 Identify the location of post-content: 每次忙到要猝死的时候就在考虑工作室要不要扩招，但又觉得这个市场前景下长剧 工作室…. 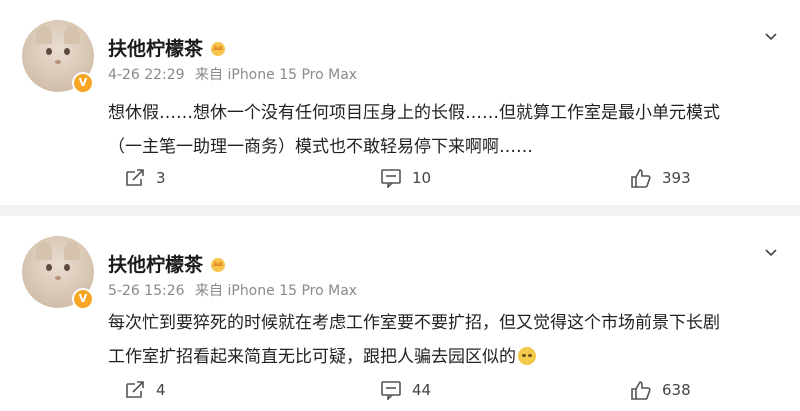
(448, 340).